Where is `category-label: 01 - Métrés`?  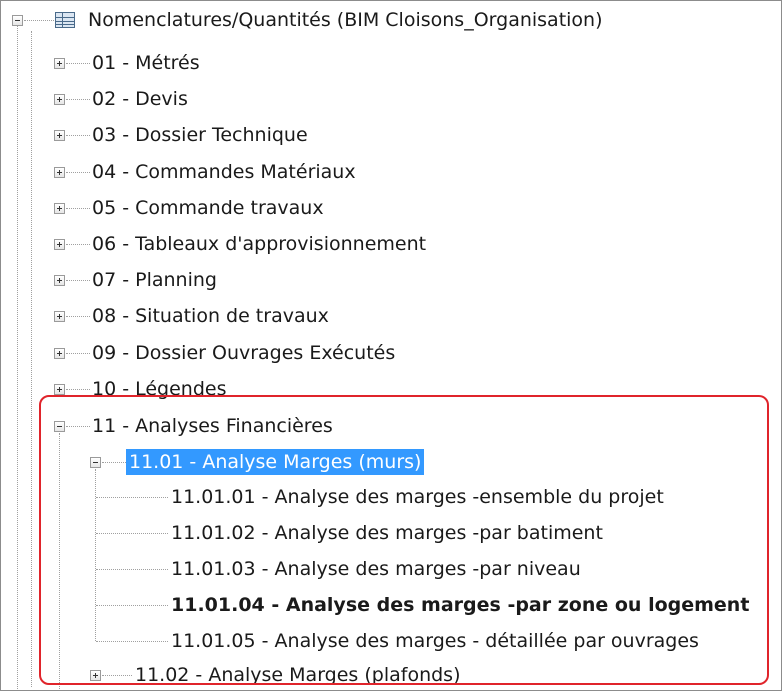
category-label: 01 - Métrés is located at coordinates (146, 63).